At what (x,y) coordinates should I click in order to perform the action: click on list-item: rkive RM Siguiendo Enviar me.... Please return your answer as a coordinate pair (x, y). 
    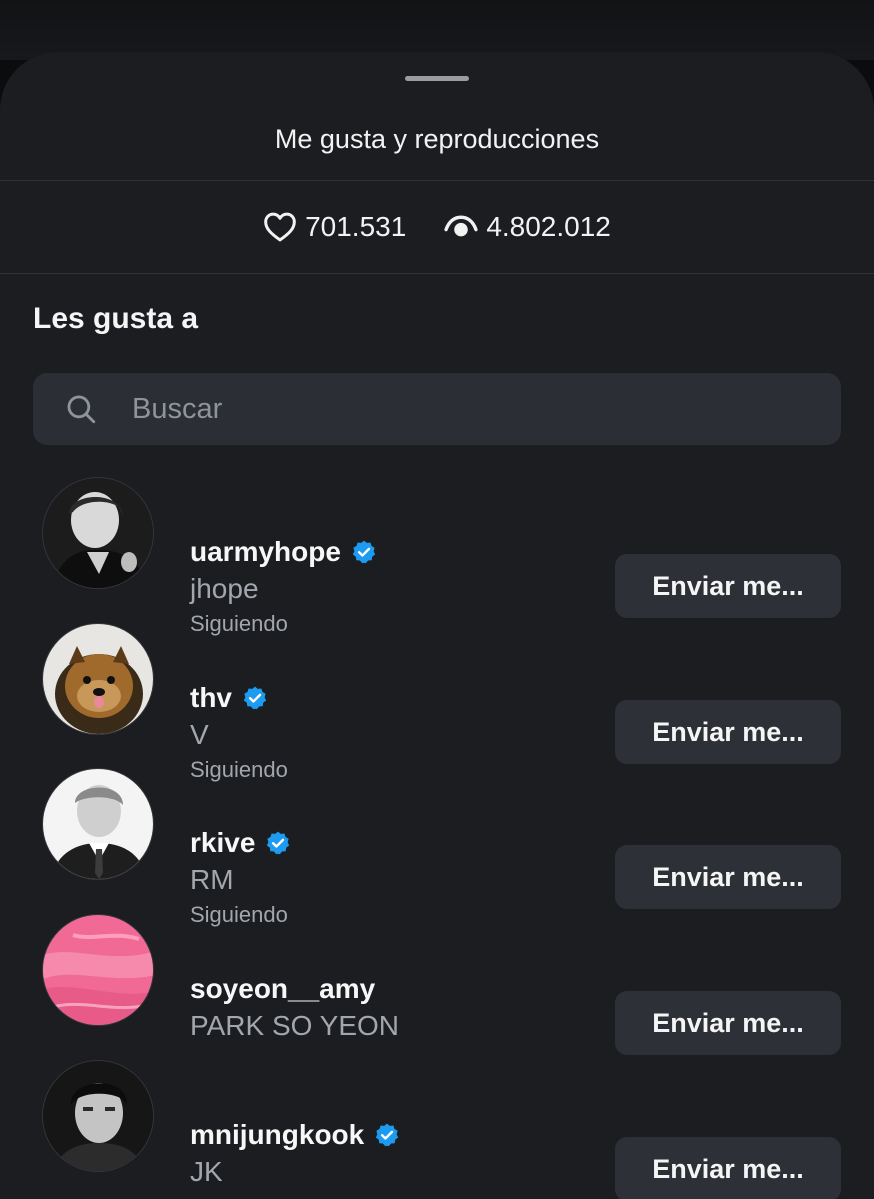
    Looking at the image, I should click on (437, 847).